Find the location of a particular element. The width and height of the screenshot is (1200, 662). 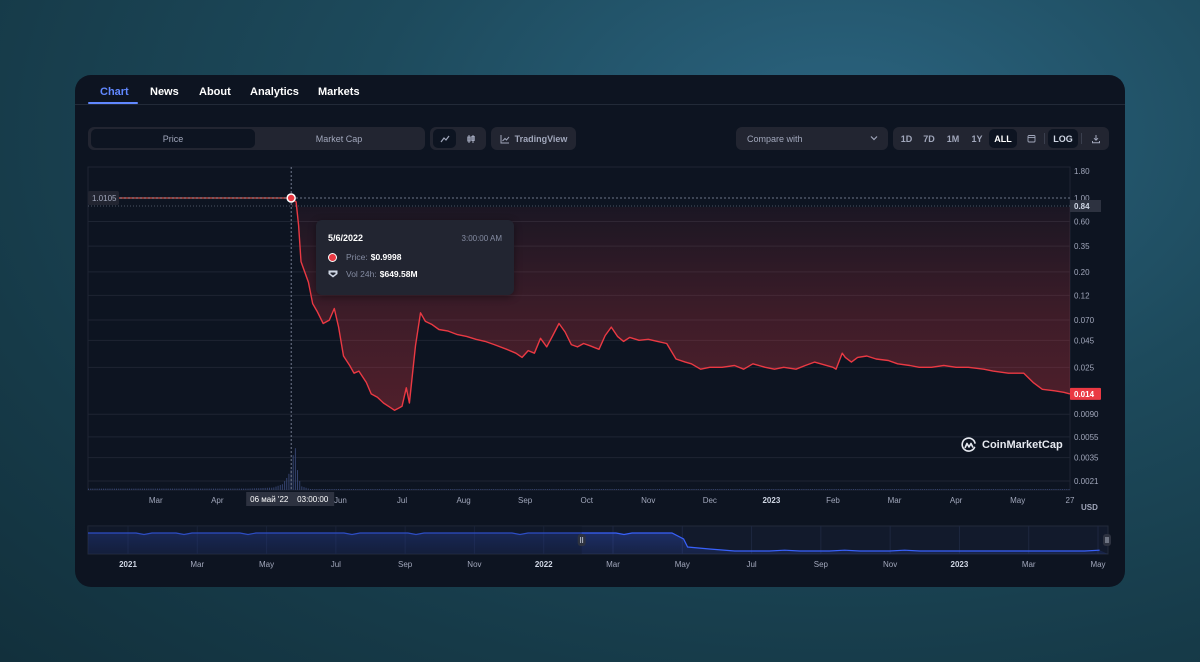

hover-point is located at coordinates (291, 198).